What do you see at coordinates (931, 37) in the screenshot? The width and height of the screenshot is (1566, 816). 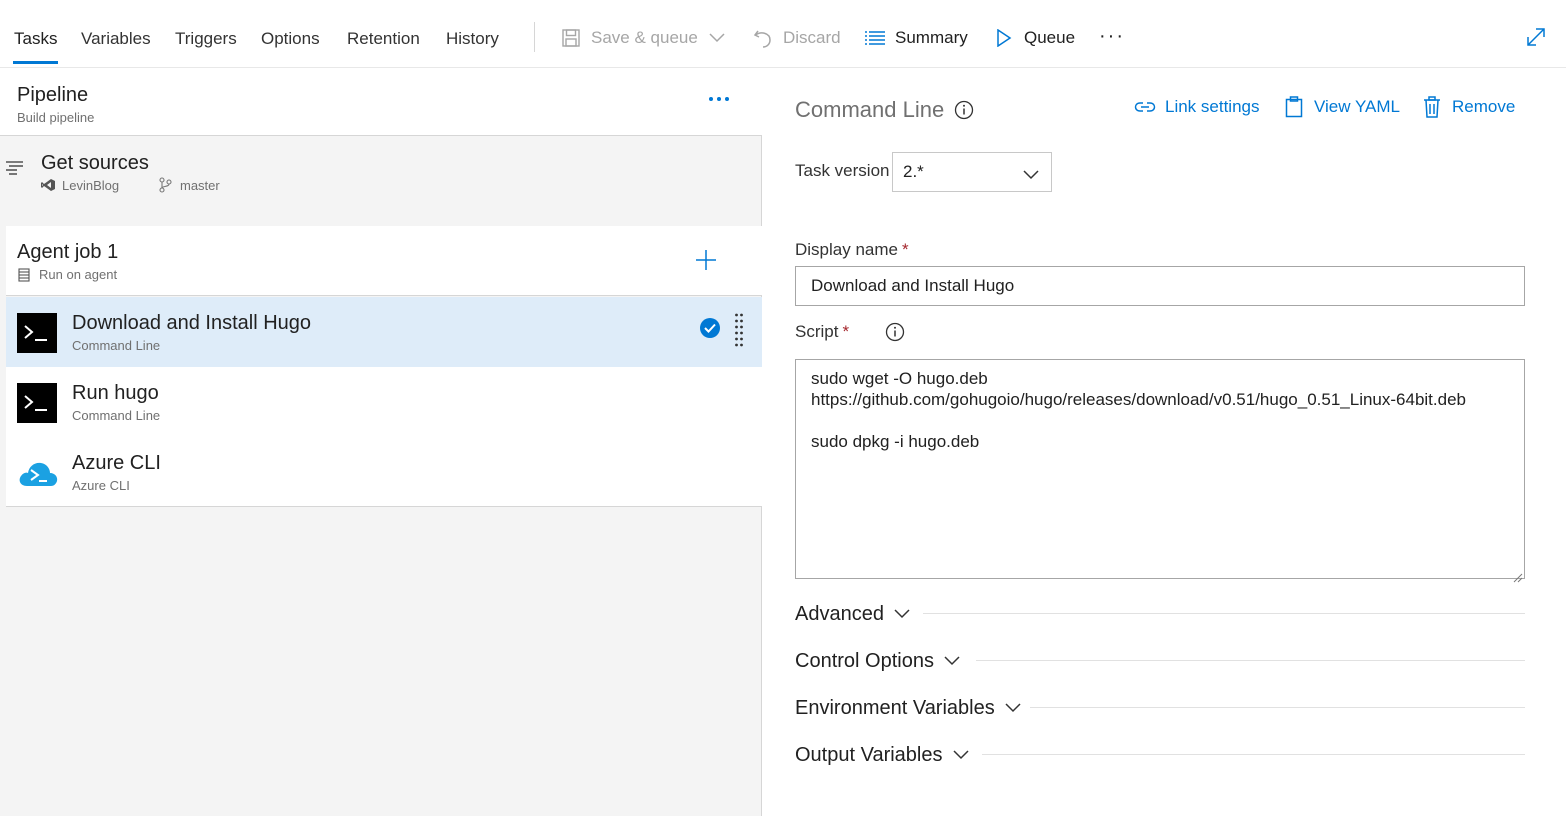 I see `summary-label: Summary` at bounding box center [931, 37].